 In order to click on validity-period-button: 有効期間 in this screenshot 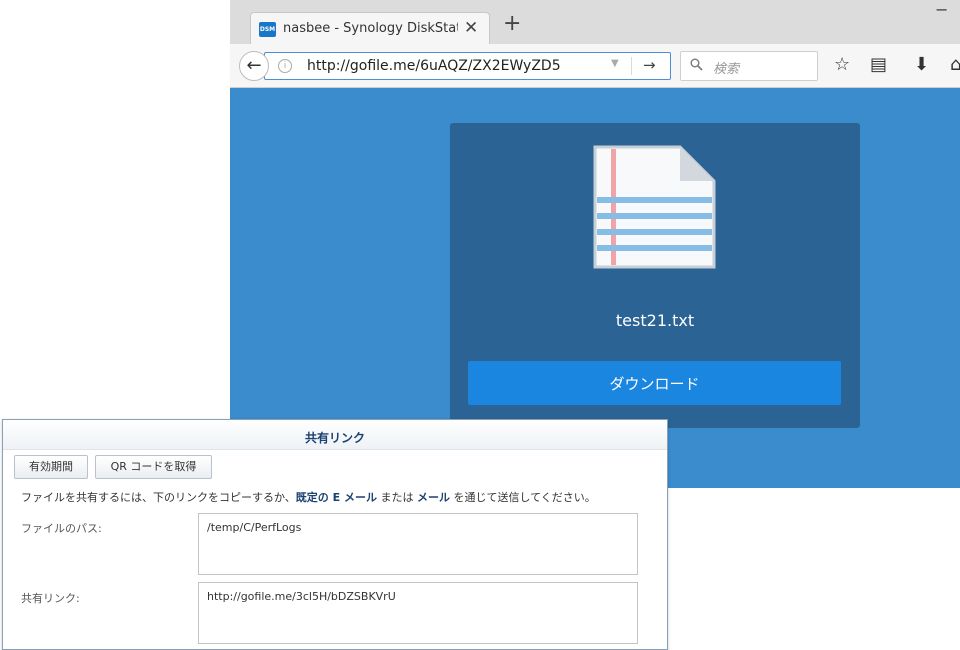, I will do `click(51, 467)`.